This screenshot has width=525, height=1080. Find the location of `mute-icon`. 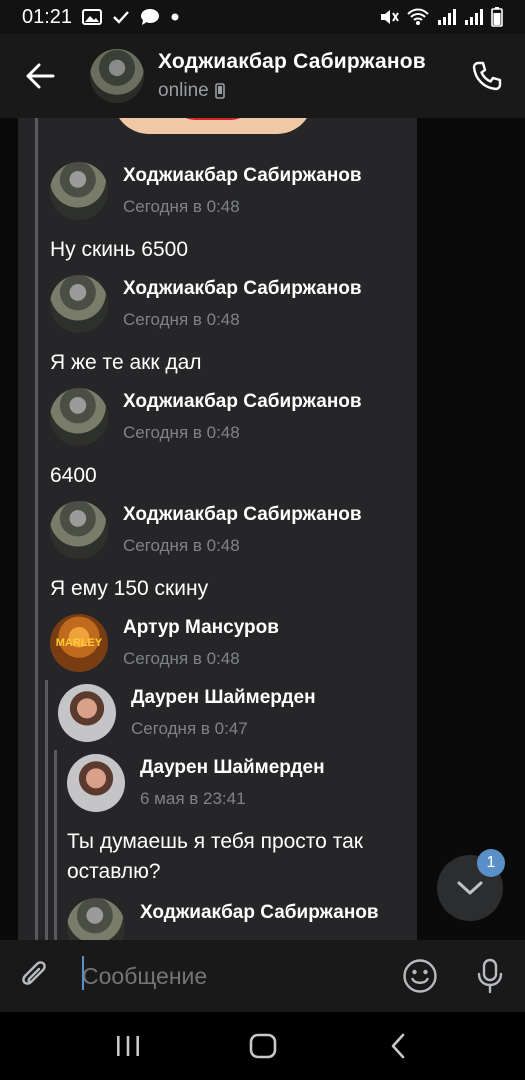

mute-icon is located at coordinates (390, 17).